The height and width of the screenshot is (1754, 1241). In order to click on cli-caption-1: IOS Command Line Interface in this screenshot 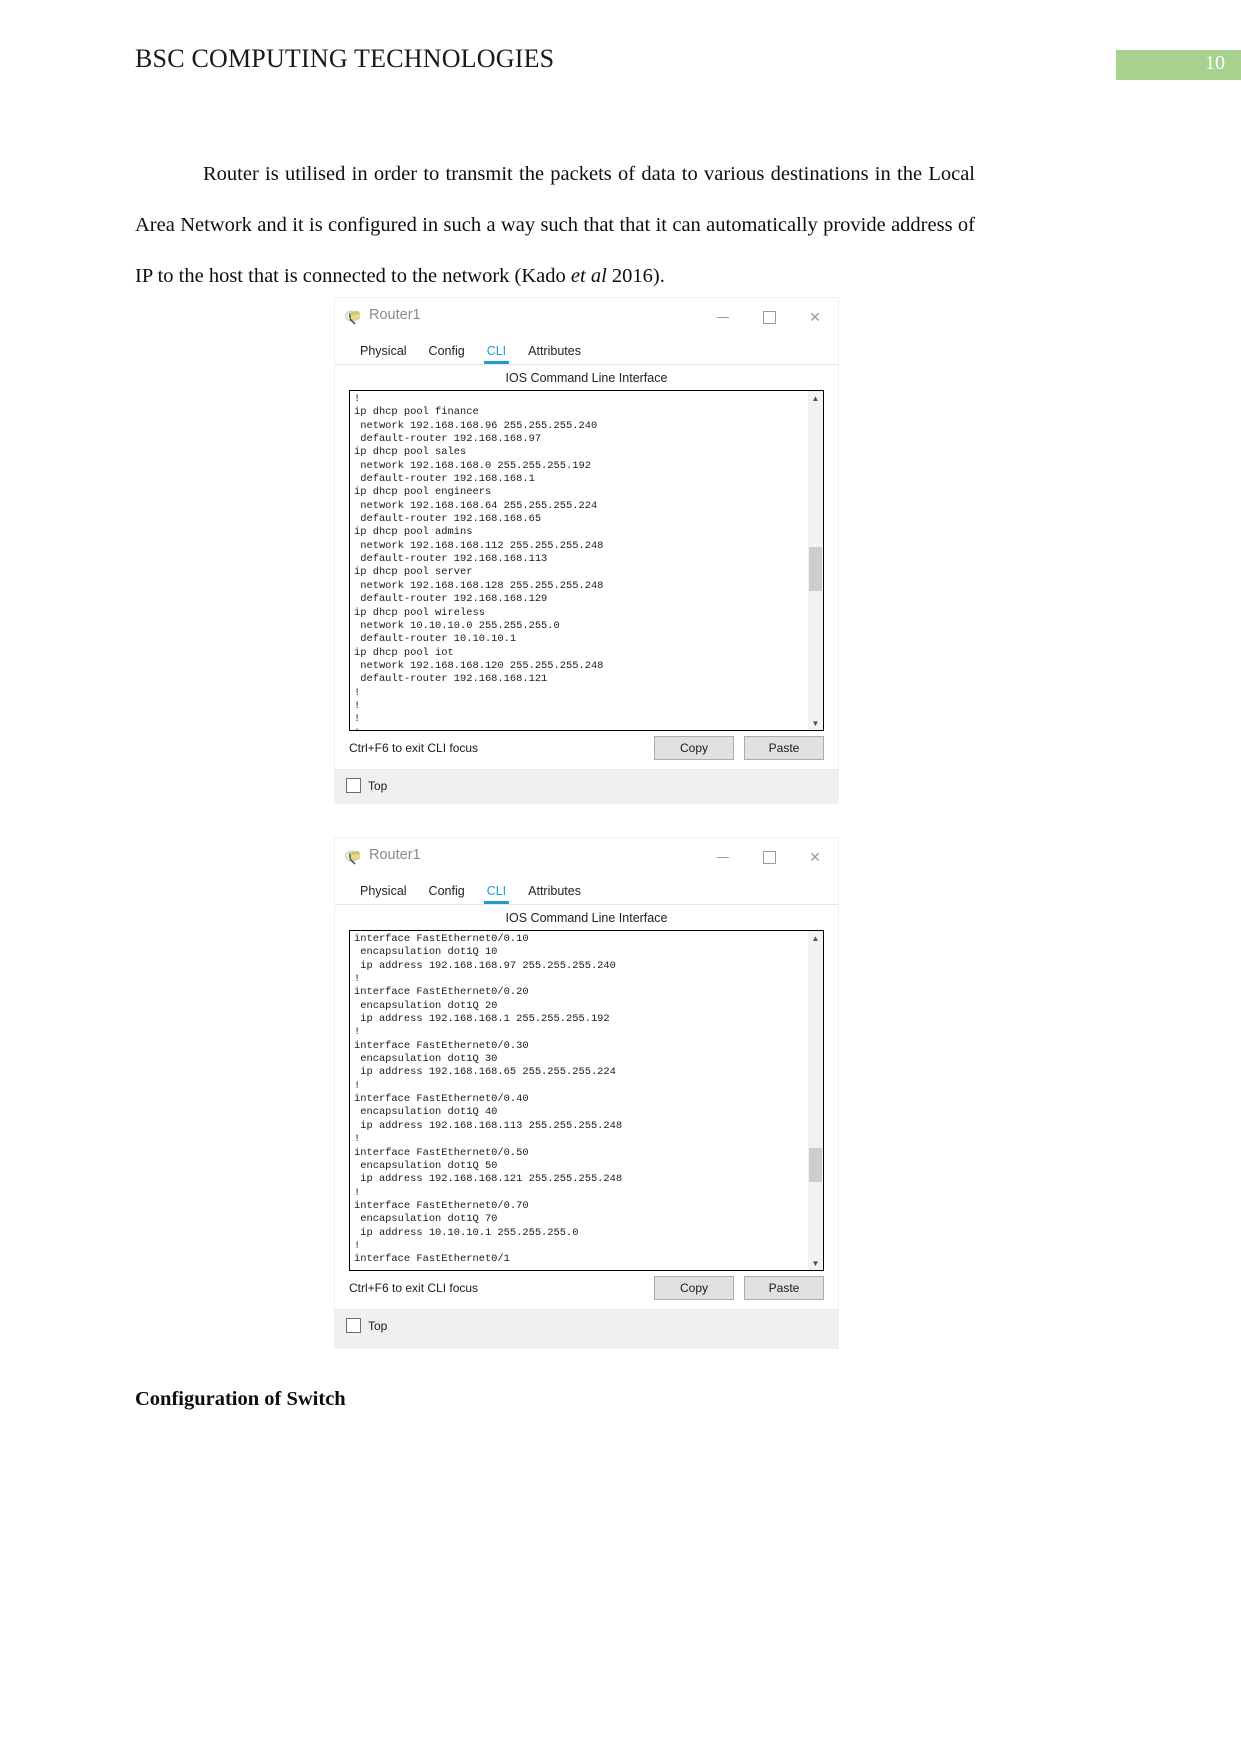, I will do `click(586, 377)`.